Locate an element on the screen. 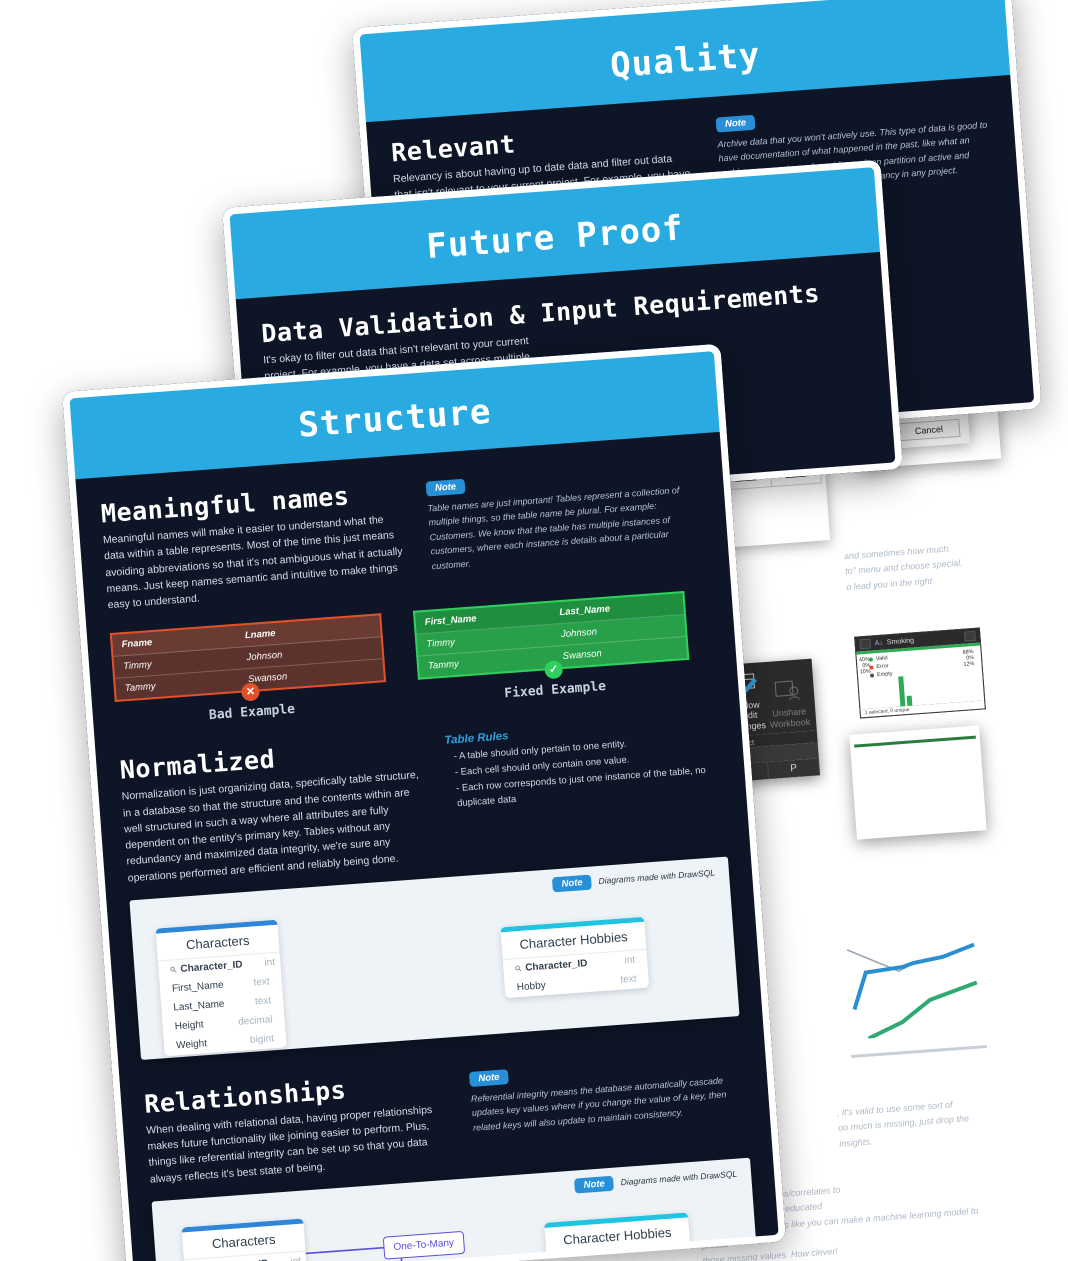 Image resolution: width=1068 pixels, height=1261 pixels. quality-bar-small is located at coordinates (909, 701).